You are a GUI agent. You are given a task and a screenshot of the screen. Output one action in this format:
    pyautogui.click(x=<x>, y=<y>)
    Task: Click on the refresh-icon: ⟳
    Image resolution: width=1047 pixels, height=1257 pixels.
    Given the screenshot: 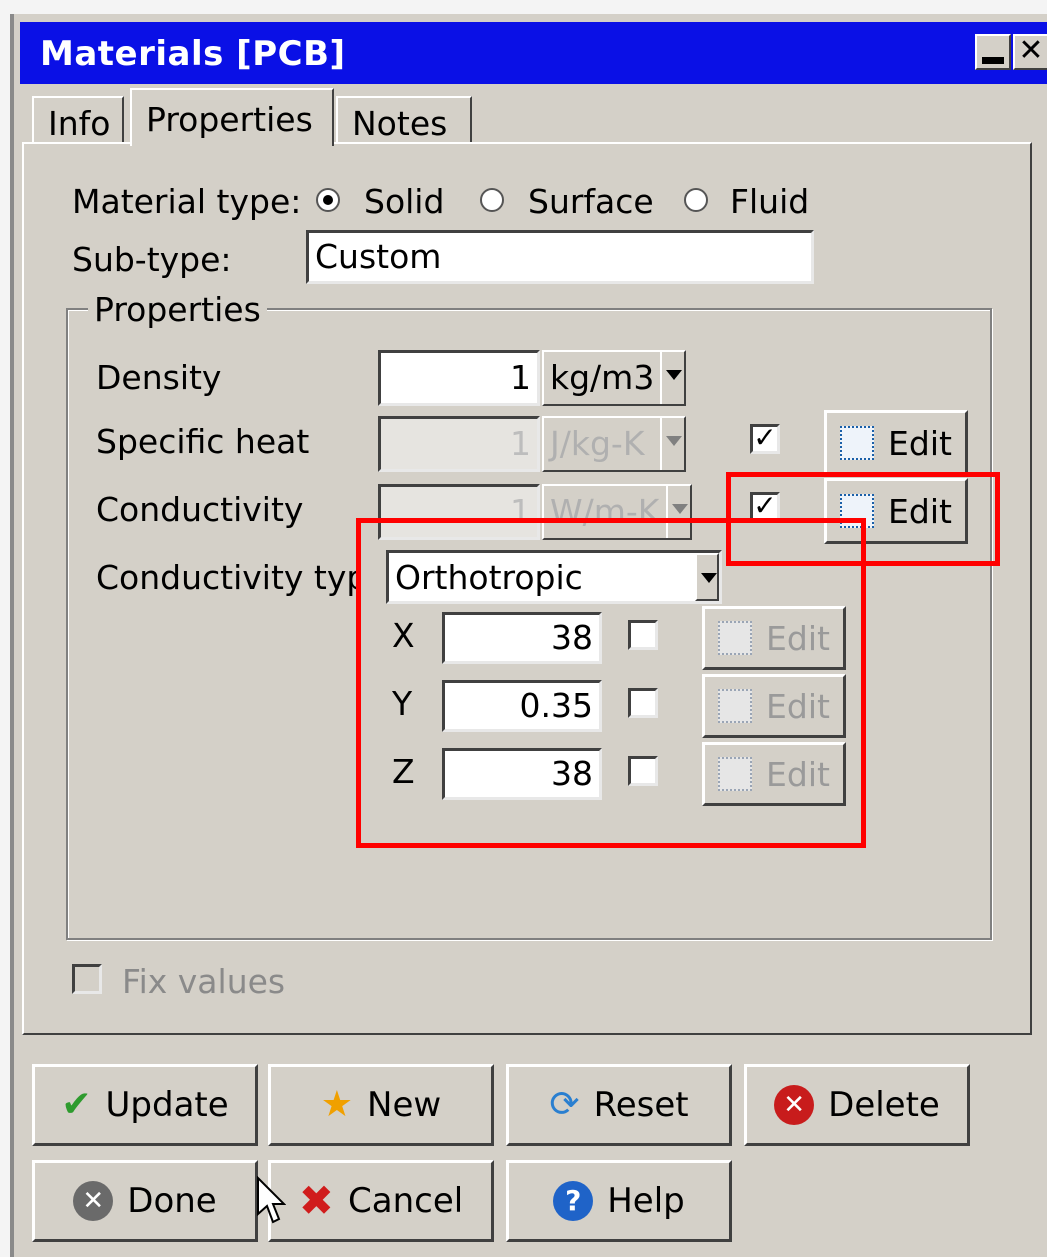 What is the action you would take?
    pyautogui.click(x=564, y=1104)
    